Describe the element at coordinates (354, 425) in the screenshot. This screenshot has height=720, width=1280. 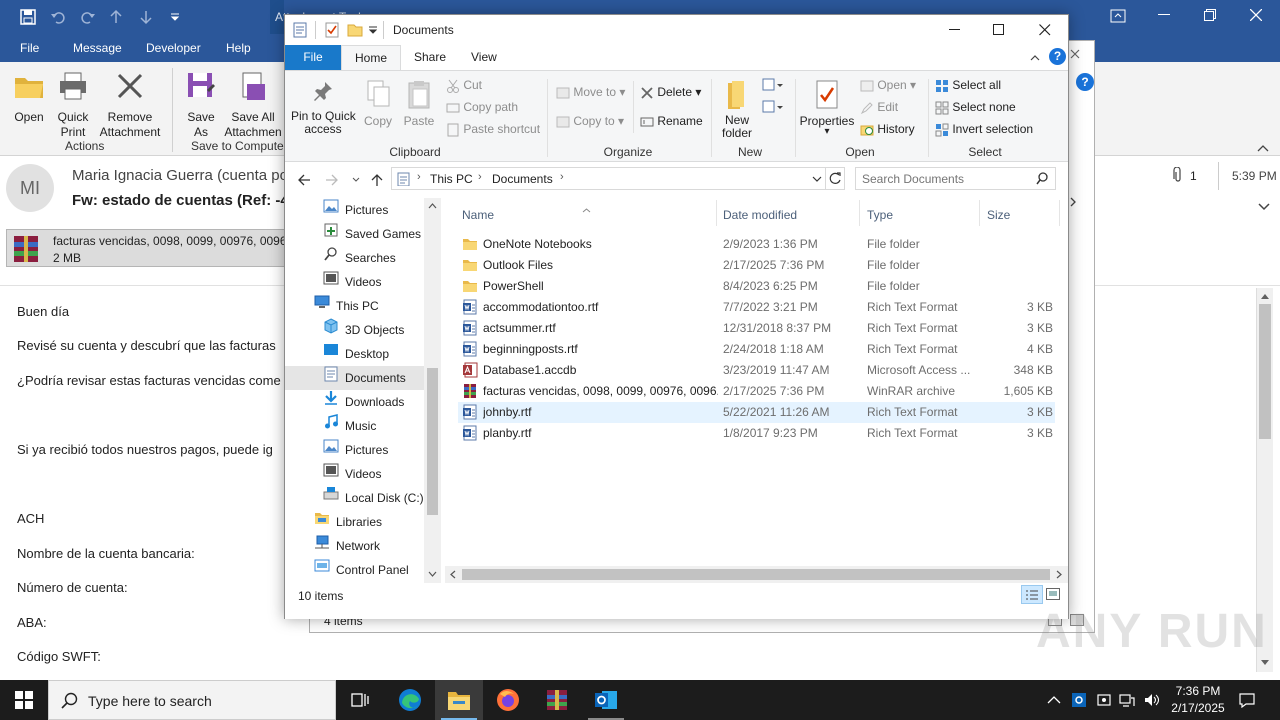
I see `nav-item: Music` at that location.